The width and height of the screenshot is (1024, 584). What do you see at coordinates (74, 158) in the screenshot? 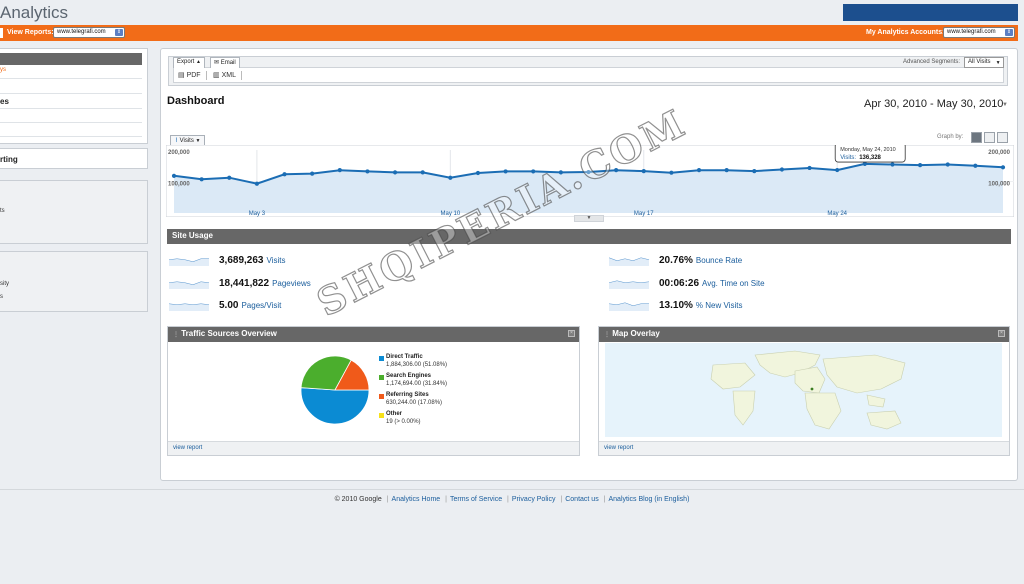
I see `sidebar-reporting-panel: rting` at bounding box center [74, 158].